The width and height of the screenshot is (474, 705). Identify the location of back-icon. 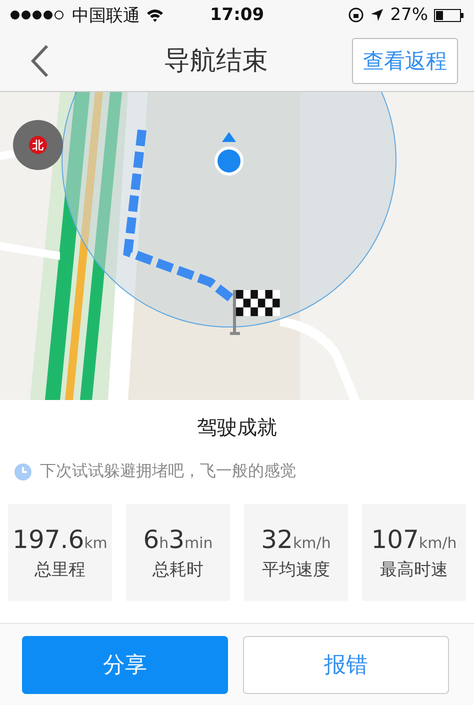
(40, 61).